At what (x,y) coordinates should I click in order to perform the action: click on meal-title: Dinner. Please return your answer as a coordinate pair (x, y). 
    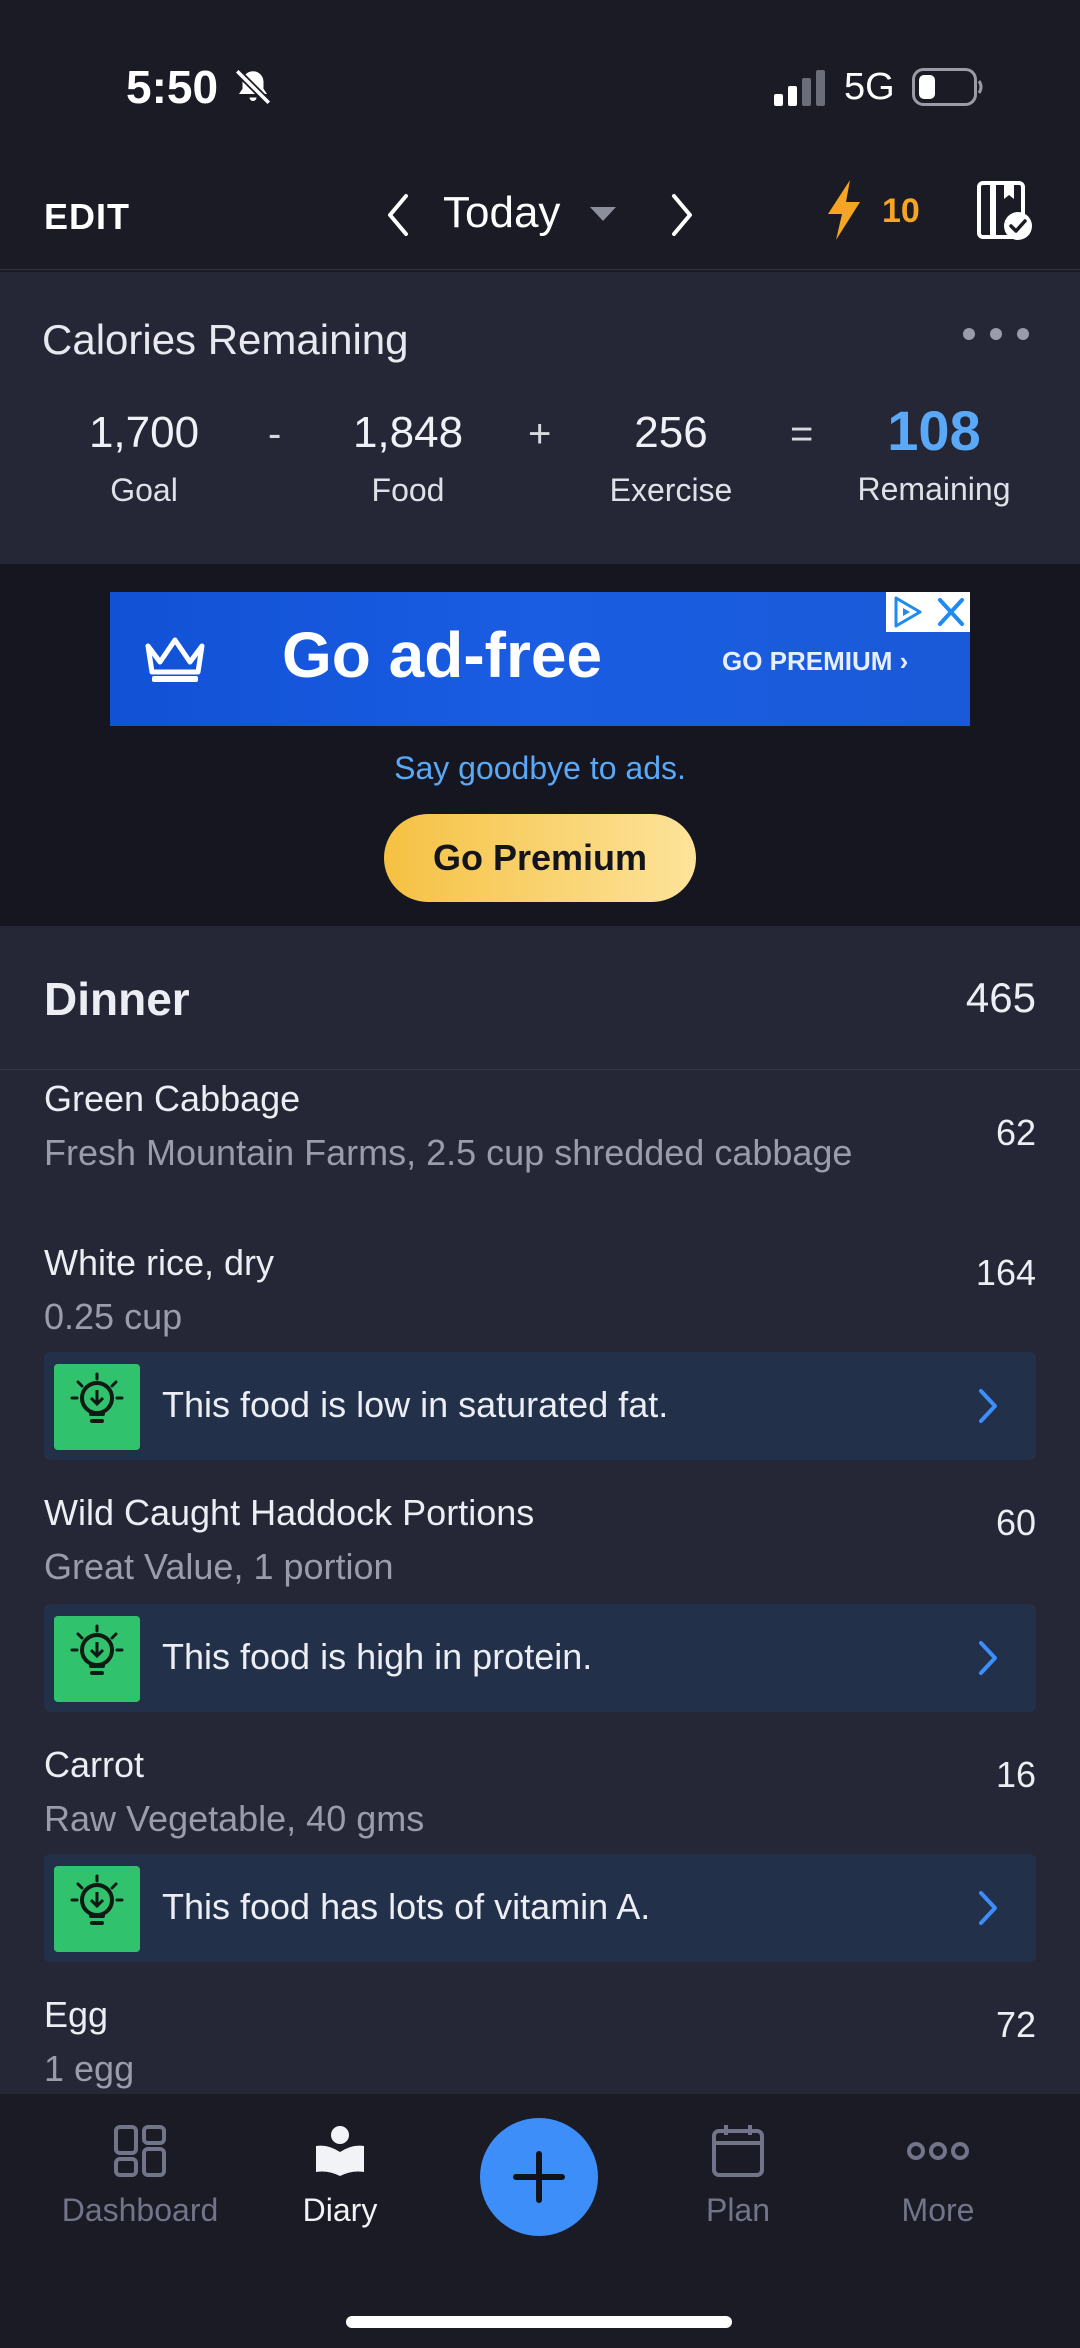
    Looking at the image, I should click on (117, 999).